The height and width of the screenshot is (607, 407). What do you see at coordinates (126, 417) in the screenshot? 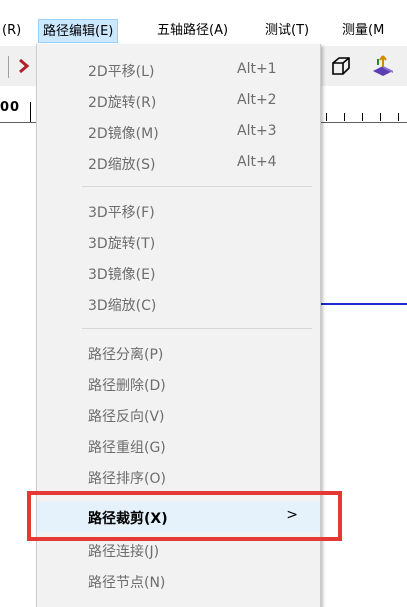
I see `menu-item-label: 路径反向(V)` at bounding box center [126, 417].